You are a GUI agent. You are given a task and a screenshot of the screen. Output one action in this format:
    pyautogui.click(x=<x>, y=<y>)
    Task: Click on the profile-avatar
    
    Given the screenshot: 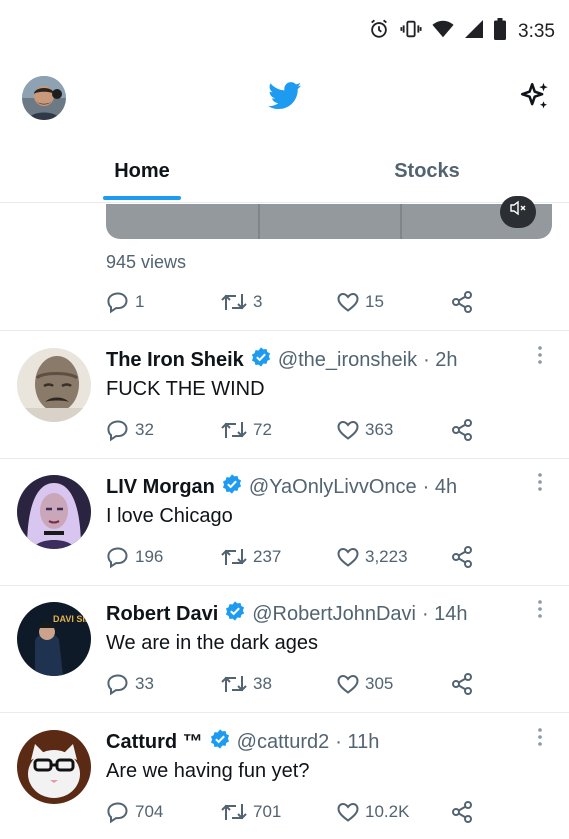 What is the action you would take?
    pyautogui.click(x=44, y=98)
    